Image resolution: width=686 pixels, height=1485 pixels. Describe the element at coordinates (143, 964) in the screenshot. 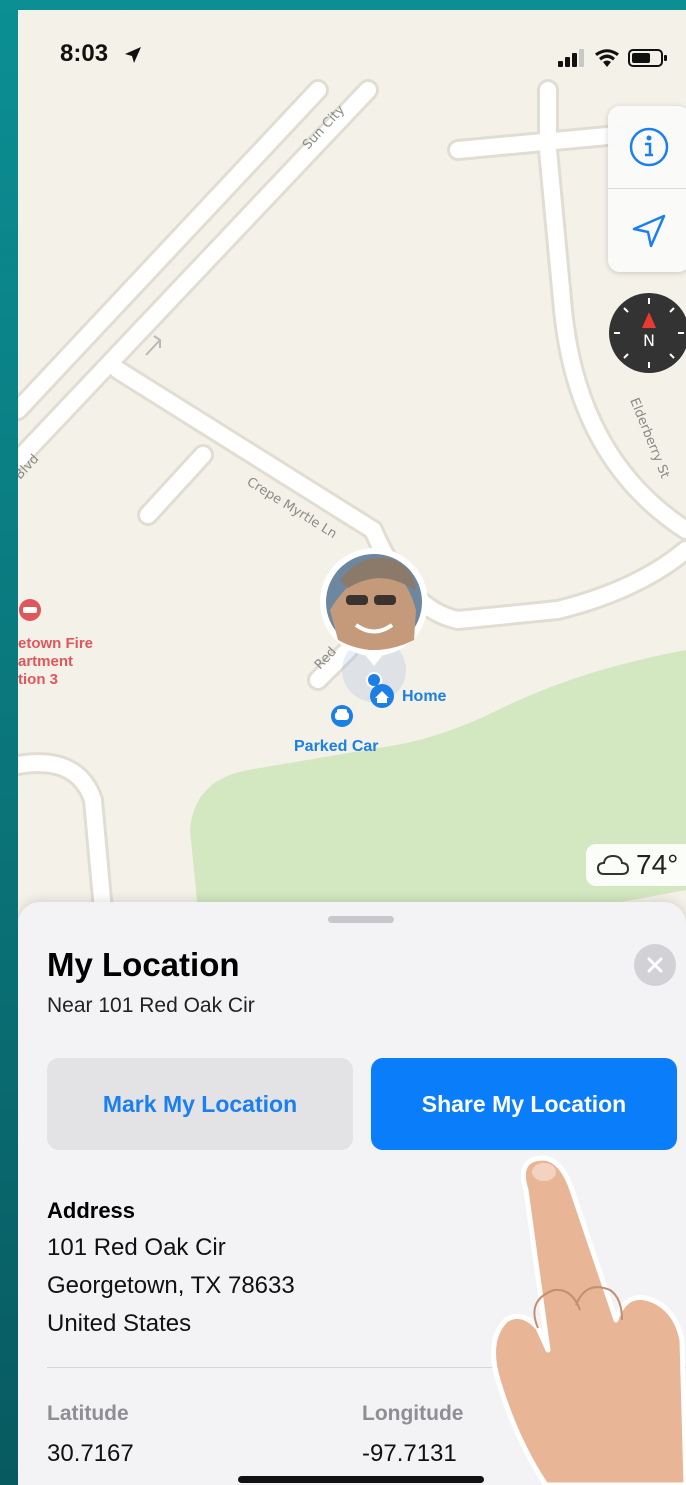

I see `sheet-title: My Location` at that location.